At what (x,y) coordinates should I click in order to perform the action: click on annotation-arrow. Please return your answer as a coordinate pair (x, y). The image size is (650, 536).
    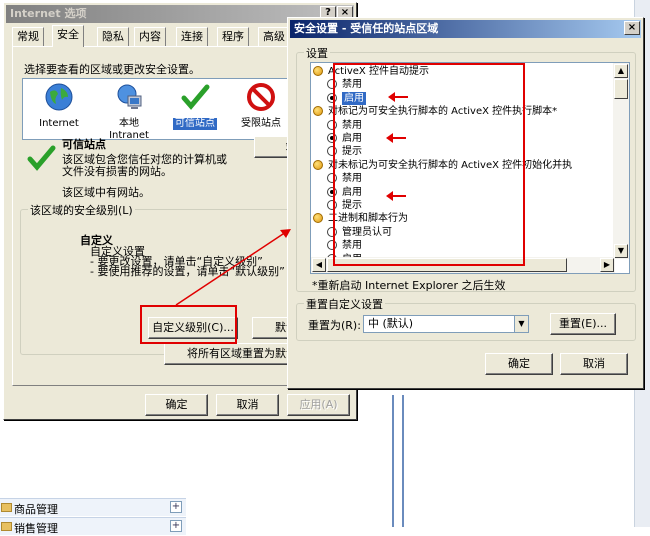
    Looking at the image, I should click on (233, 267).